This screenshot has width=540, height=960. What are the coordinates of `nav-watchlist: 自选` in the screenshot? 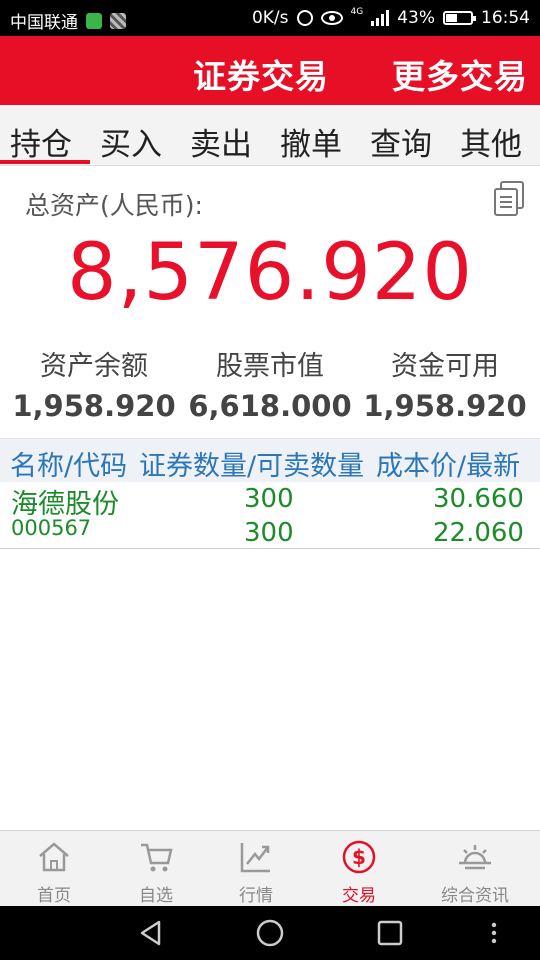 It's located at (156, 869).